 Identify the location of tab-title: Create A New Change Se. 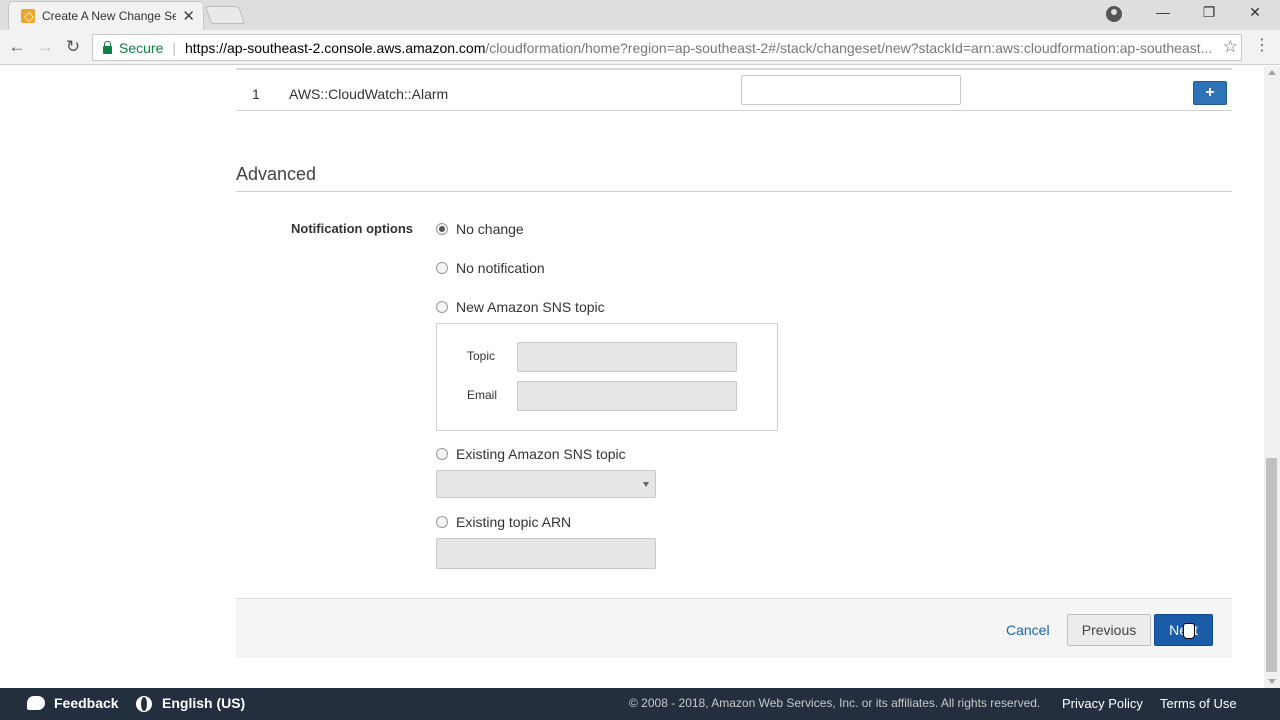
(109, 16).